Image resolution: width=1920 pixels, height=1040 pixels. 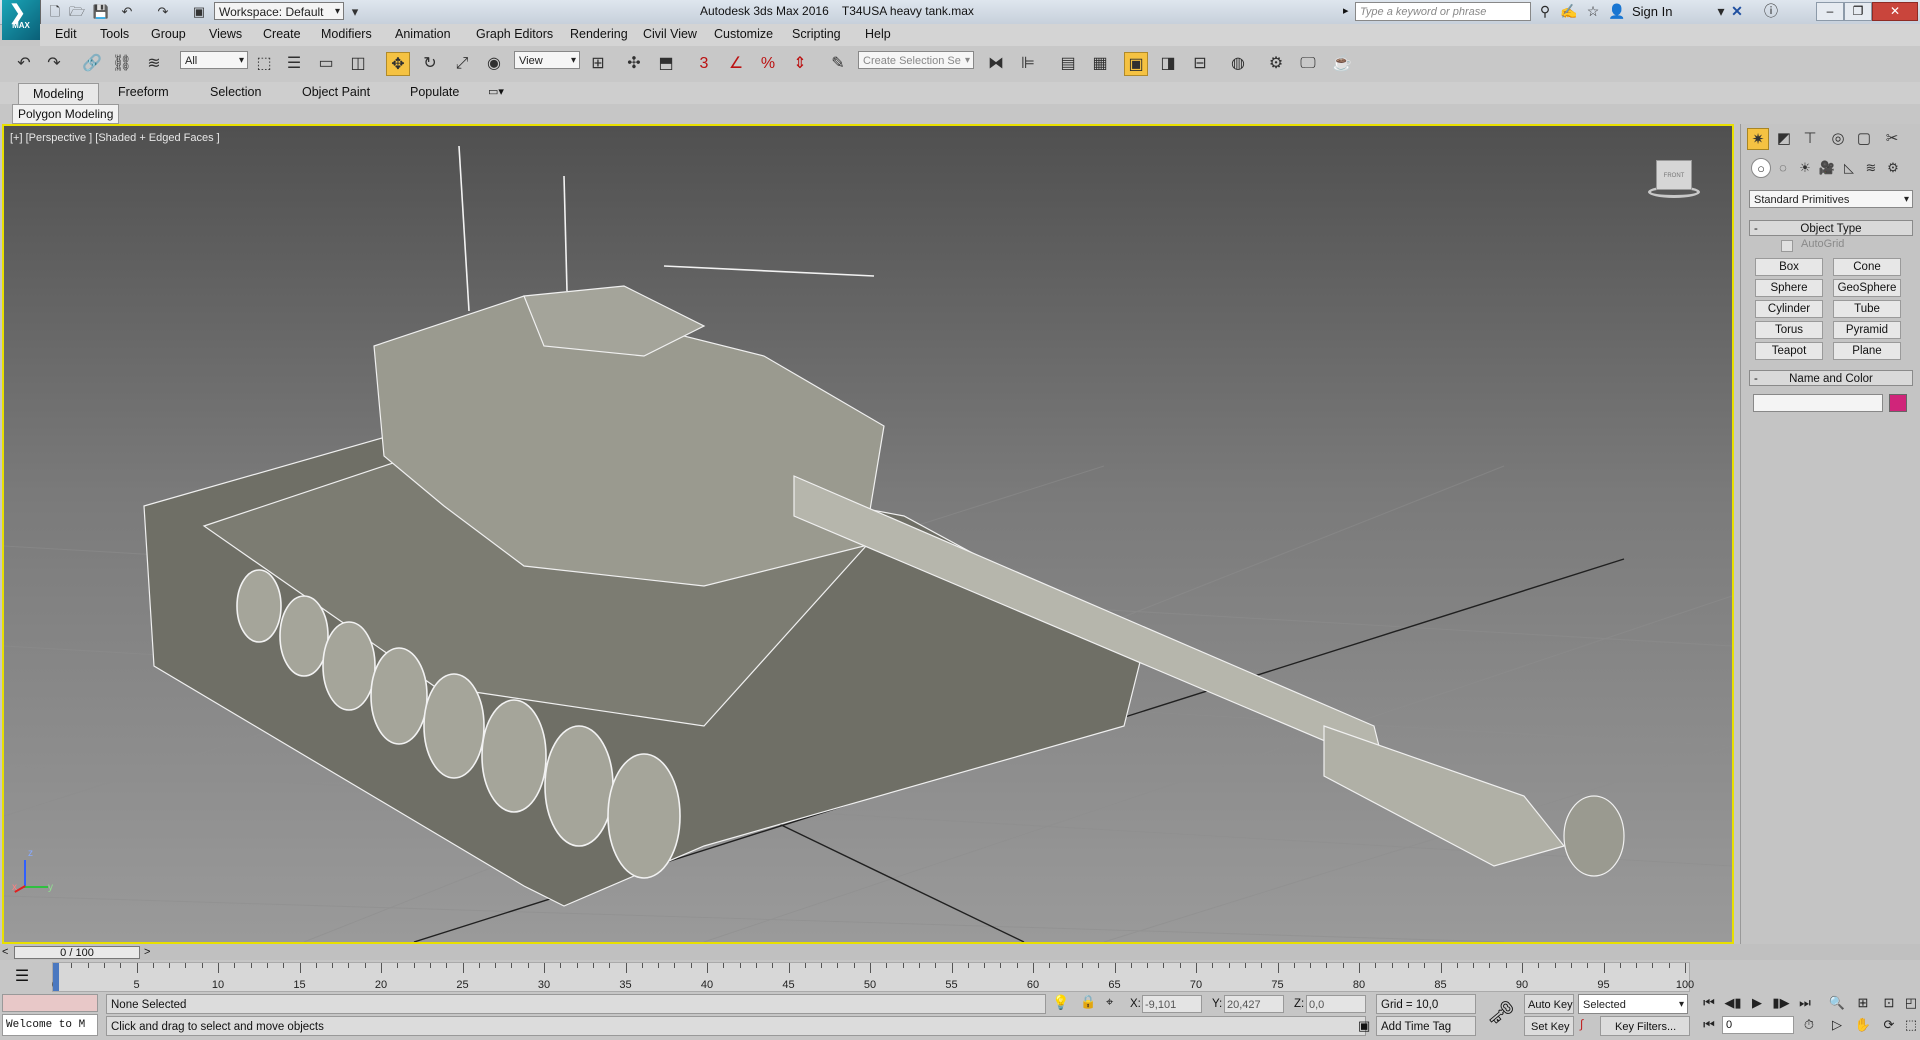 What do you see at coordinates (168, 34) in the screenshot?
I see `menu-group: Group` at bounding box center [168, 34].